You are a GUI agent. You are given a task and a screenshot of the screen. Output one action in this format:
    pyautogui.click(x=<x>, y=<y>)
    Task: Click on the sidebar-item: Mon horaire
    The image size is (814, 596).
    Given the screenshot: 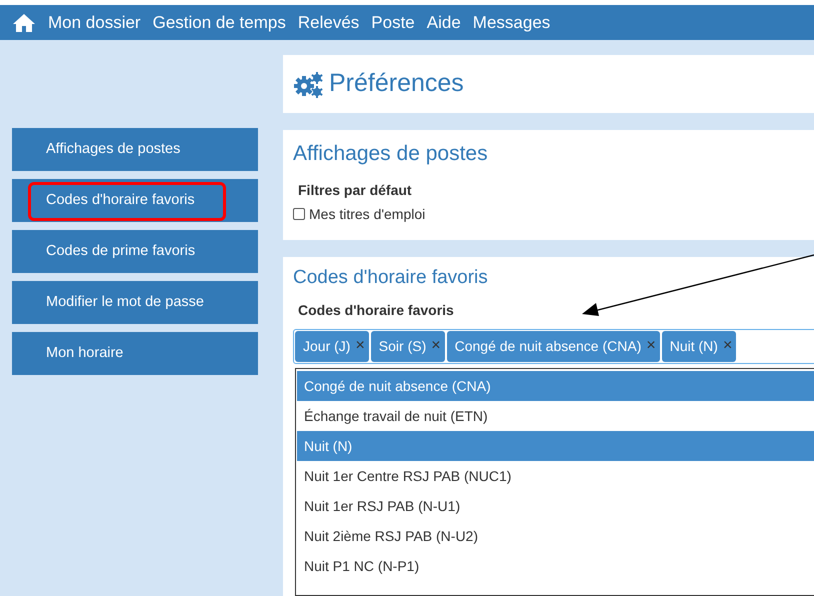 What is the action you would take?
    pyautogui.click(x=135, y=353)
    